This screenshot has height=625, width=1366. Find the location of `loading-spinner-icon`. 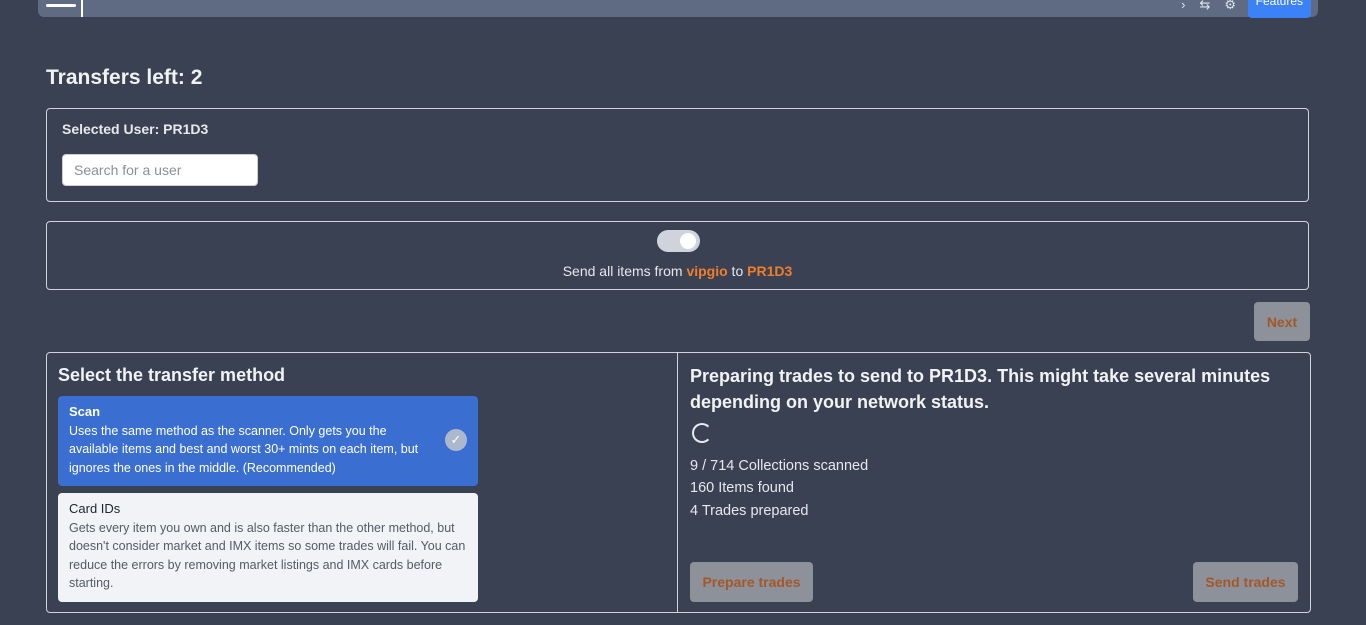

loading-spinner-icon is located at coordinates (702, 433).